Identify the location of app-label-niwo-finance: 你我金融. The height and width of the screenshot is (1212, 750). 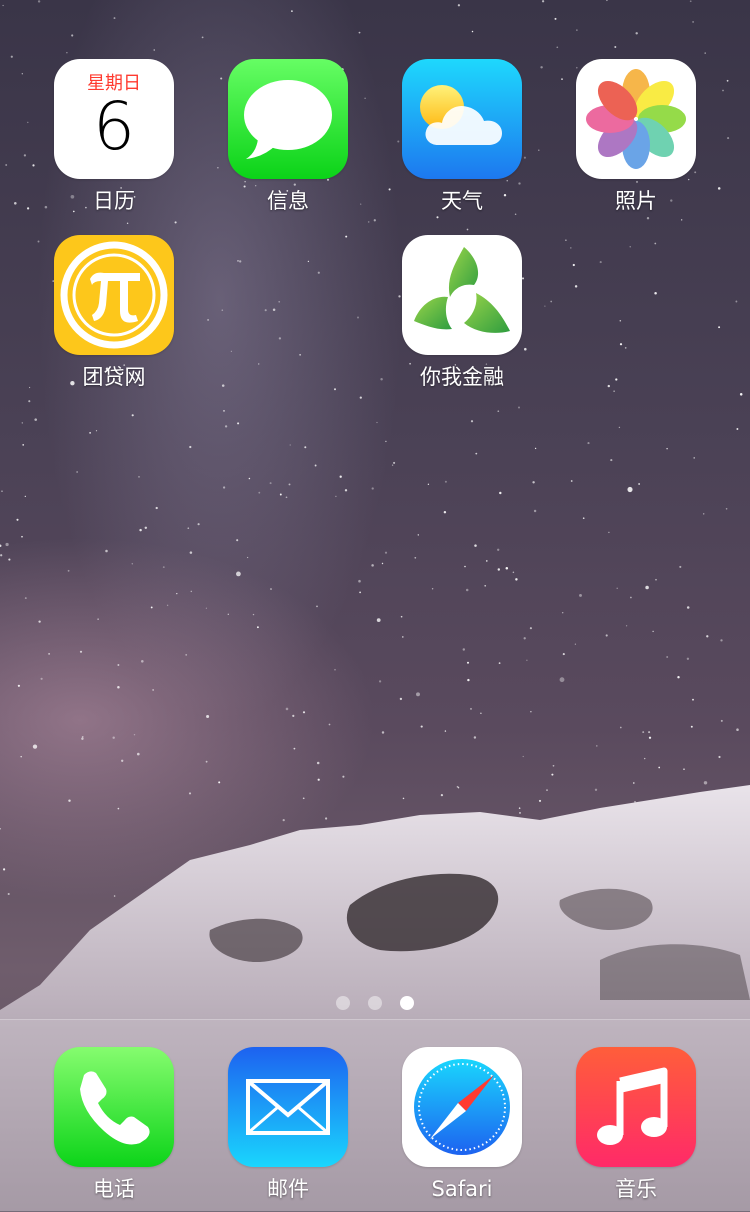
(462, 377).